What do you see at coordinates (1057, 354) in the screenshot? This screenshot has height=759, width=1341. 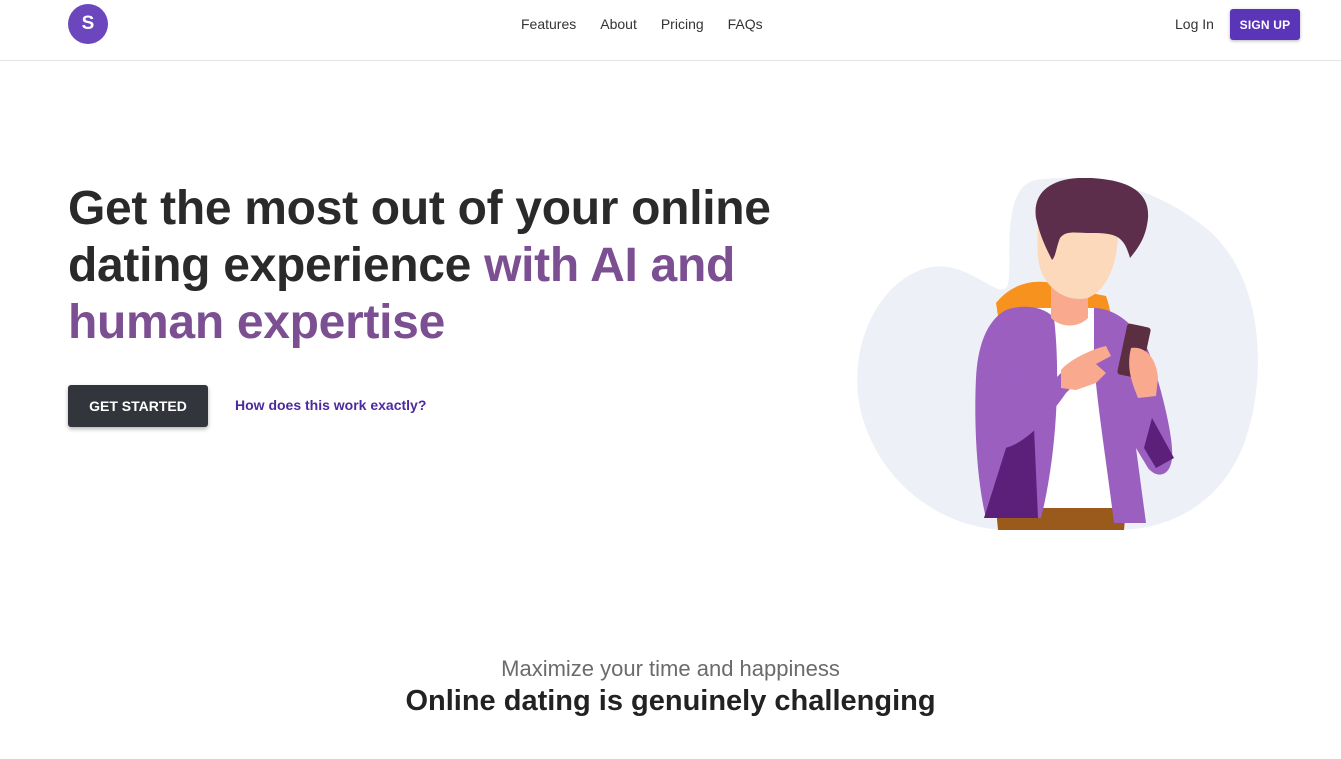 I see `person-with-phone-illustration` at bounding box center [1057, 354].